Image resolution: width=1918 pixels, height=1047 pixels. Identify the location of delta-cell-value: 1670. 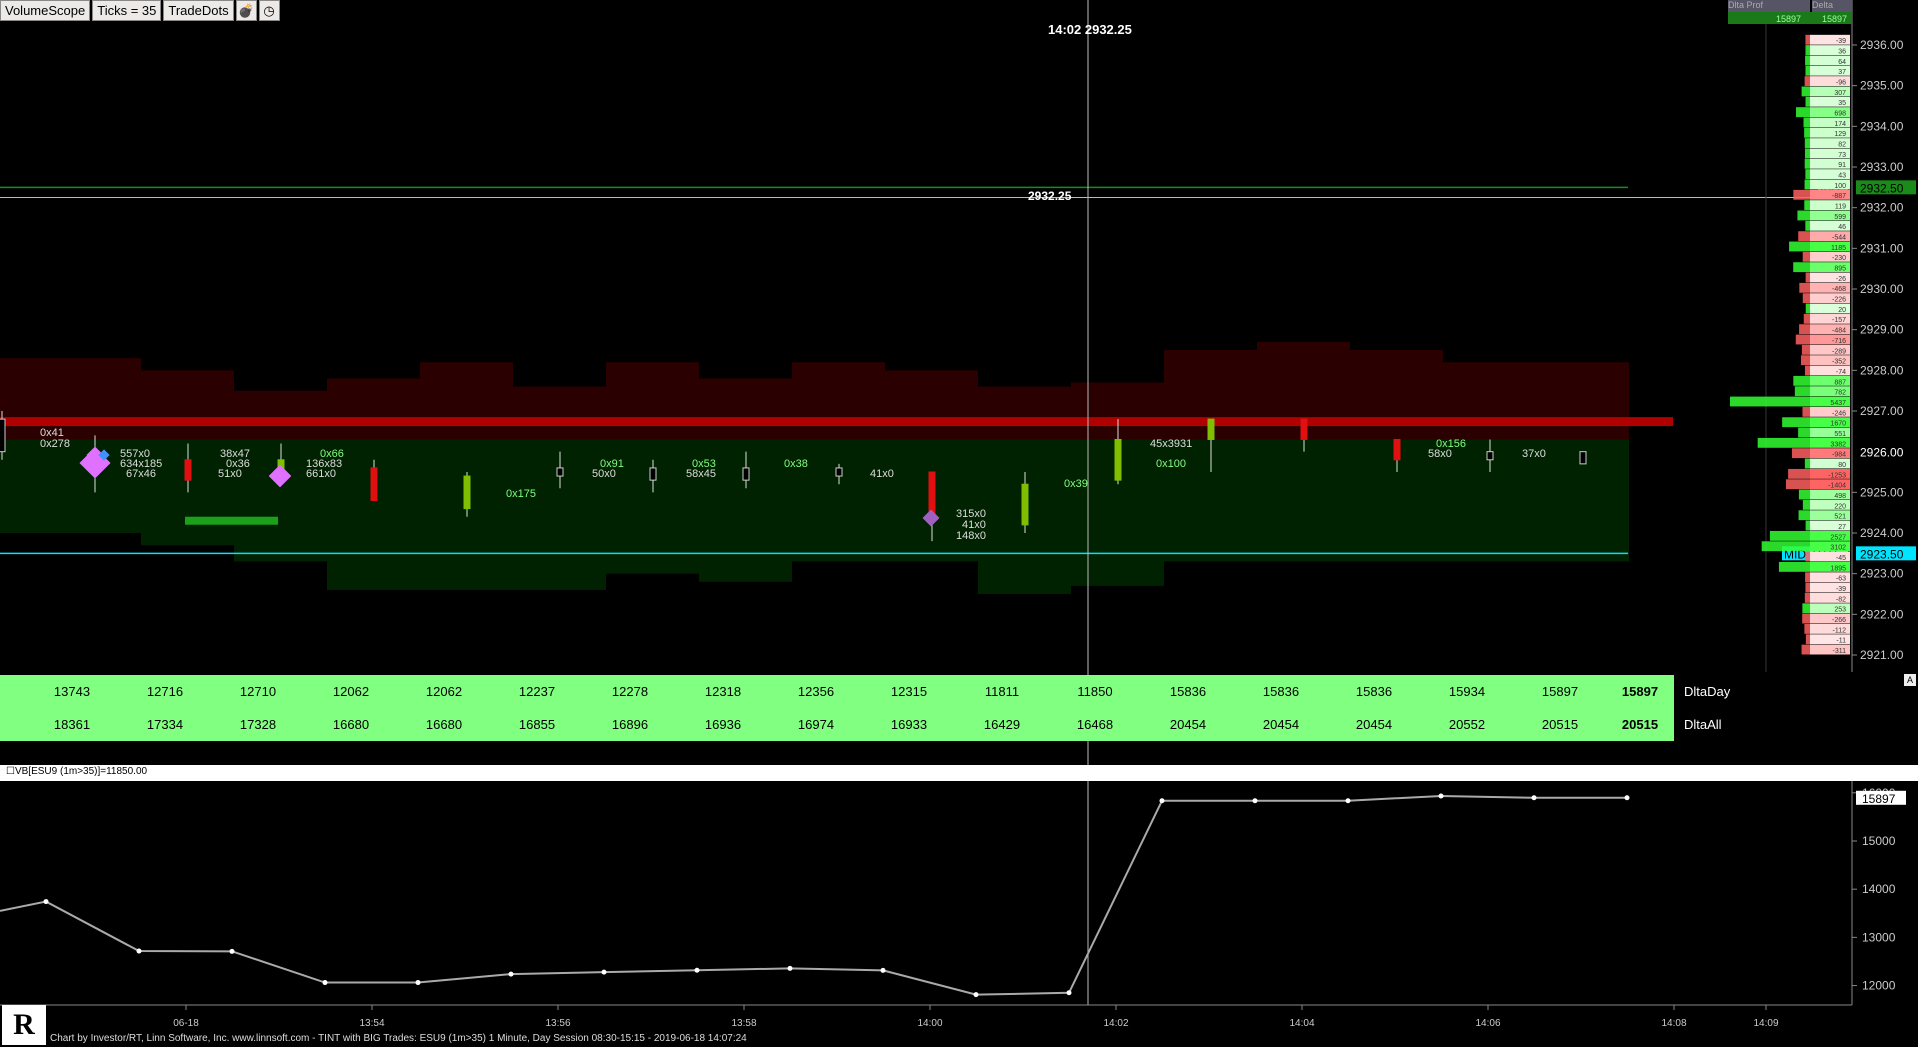
(1838, 424).